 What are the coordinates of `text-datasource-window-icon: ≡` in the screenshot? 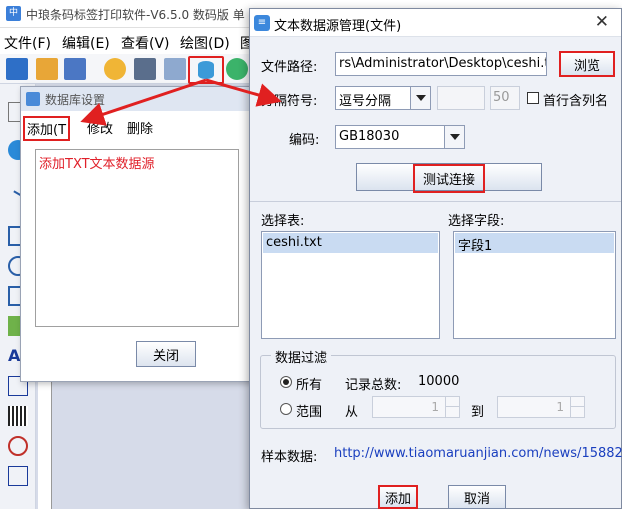 It's located at (262, 23).